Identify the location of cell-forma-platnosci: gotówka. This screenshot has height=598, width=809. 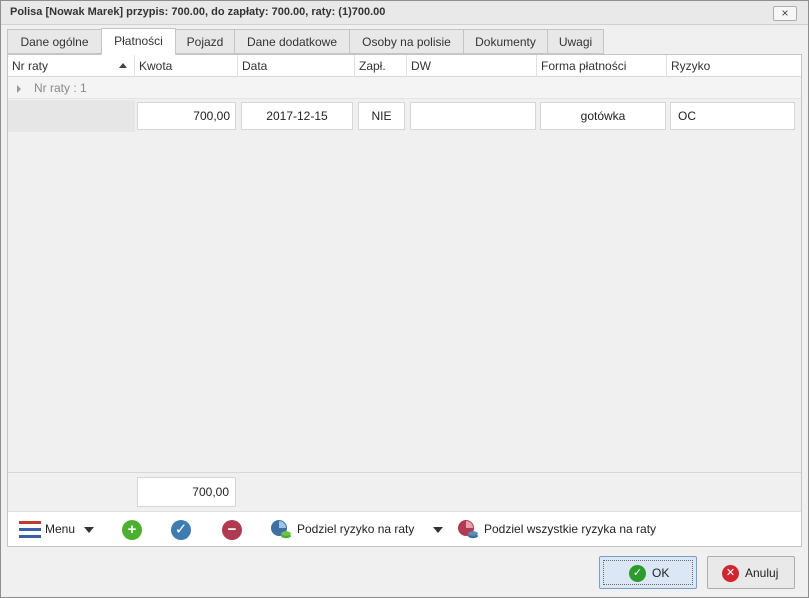
(603, 116).